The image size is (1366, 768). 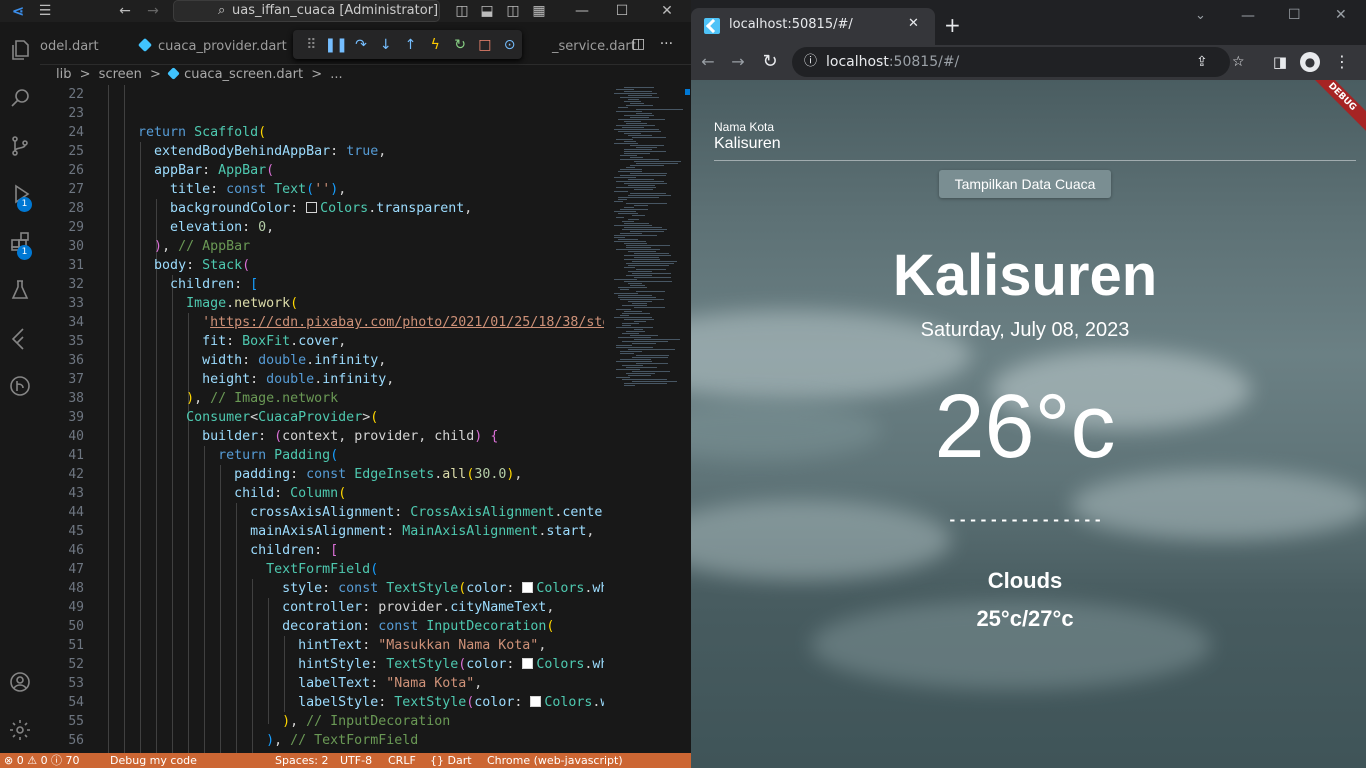 I want to click on bookmark-star-icon: ☆, so click(x=1238, y=62).